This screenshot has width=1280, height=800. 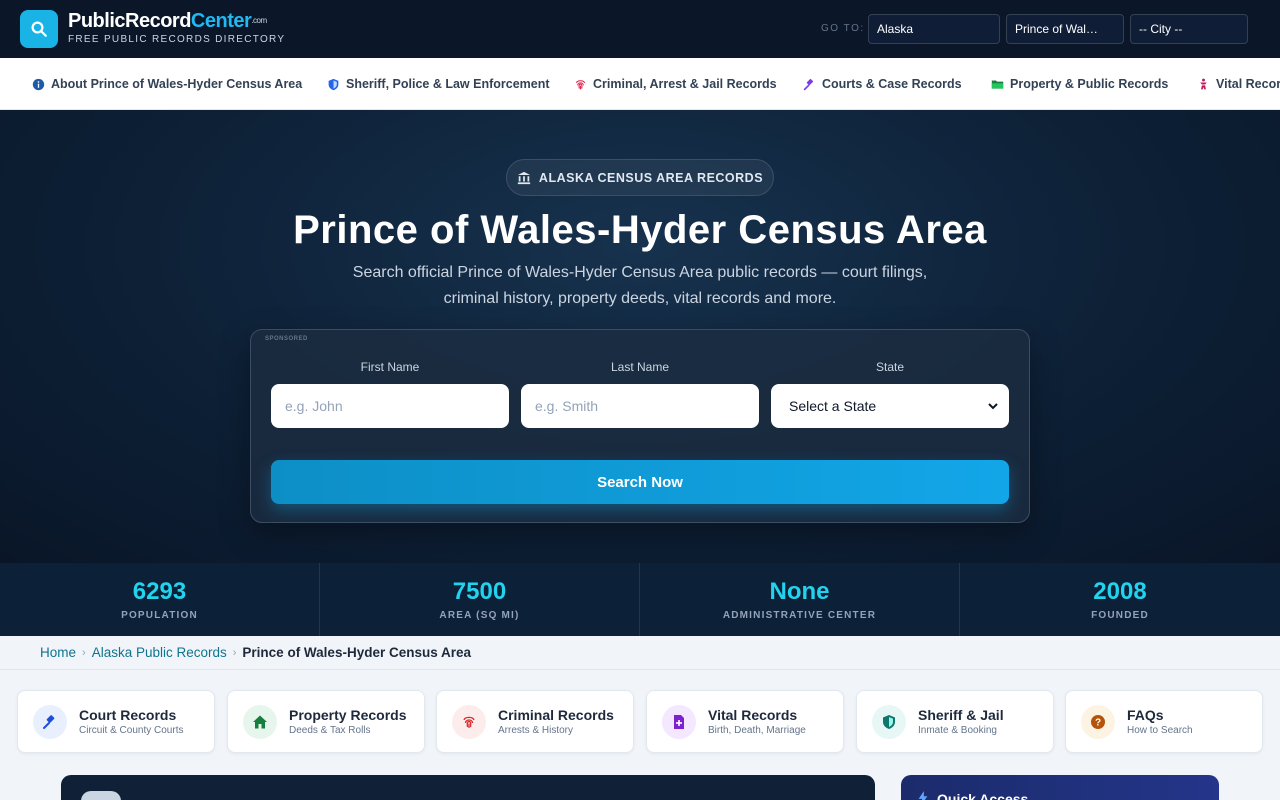 What do you see at coordinates (1120, 591) in the screenshot?
I see `stat-value: 2008` at bounding box center [1120, 591].